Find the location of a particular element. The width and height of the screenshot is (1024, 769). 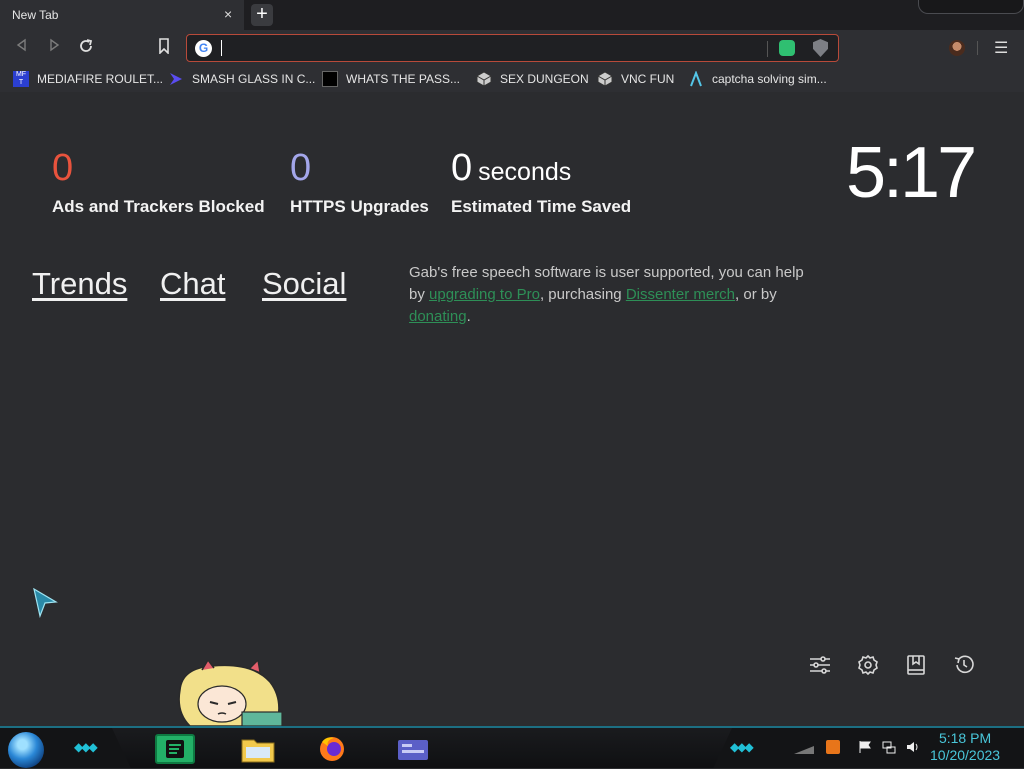

close-tab-icon: × is located at coordinates (228, 14).